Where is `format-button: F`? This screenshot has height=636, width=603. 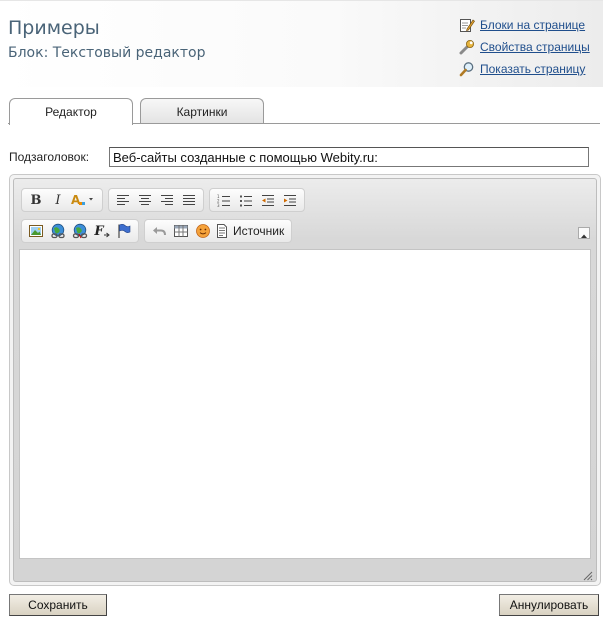 format-button: F is located at coordinates (102, 231).